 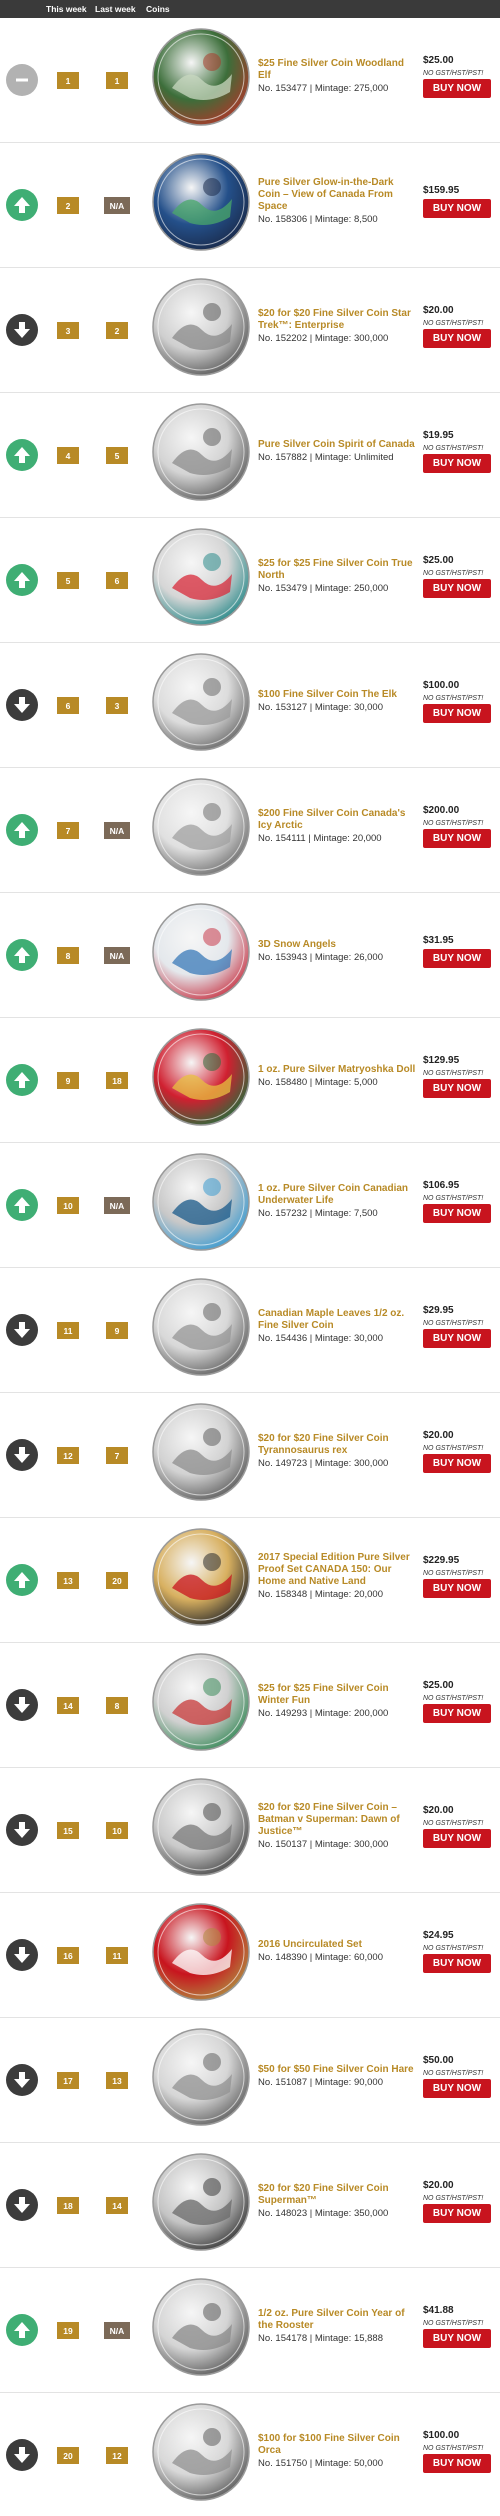 I want to click on true-north-coin, so click(x=201, y=577).